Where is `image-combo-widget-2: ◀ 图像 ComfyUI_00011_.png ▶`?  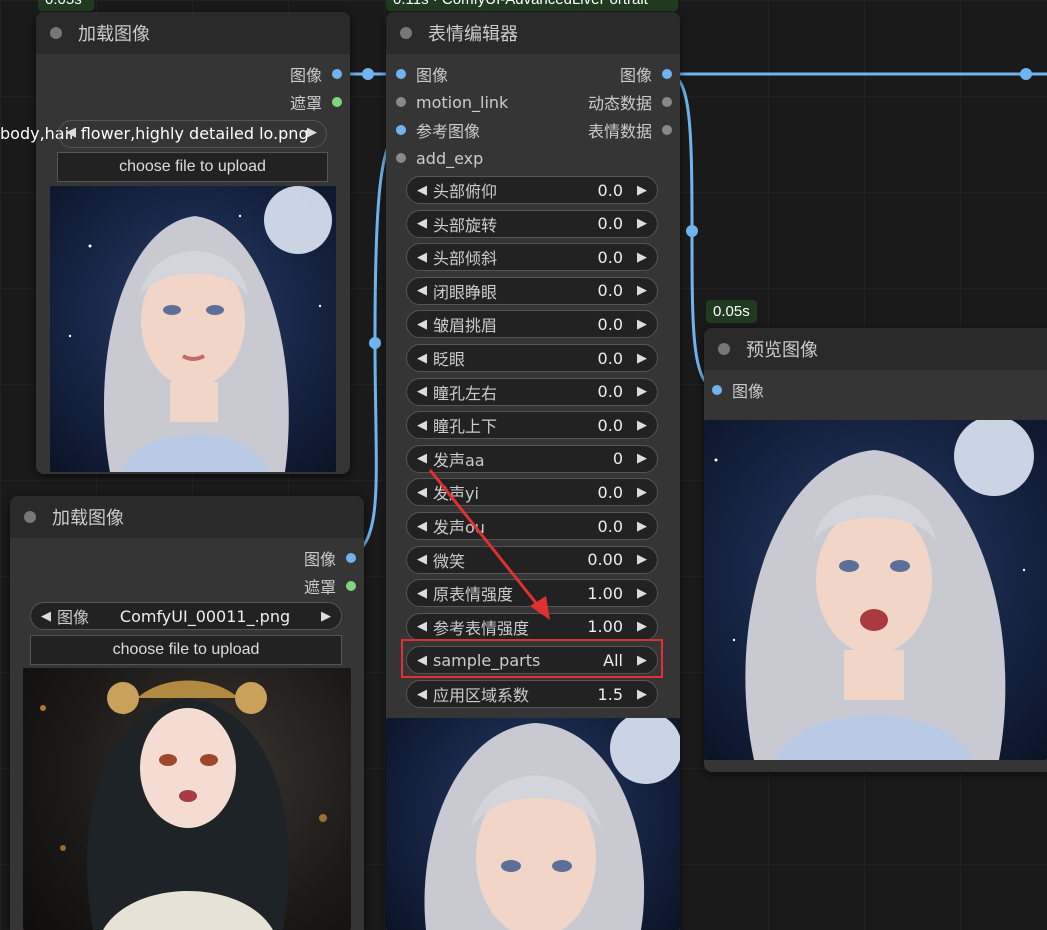
image-combo-widget-2: ◀ 图像 ComfyUI_00011_.png ▶ is located at coordinates (186, 616).